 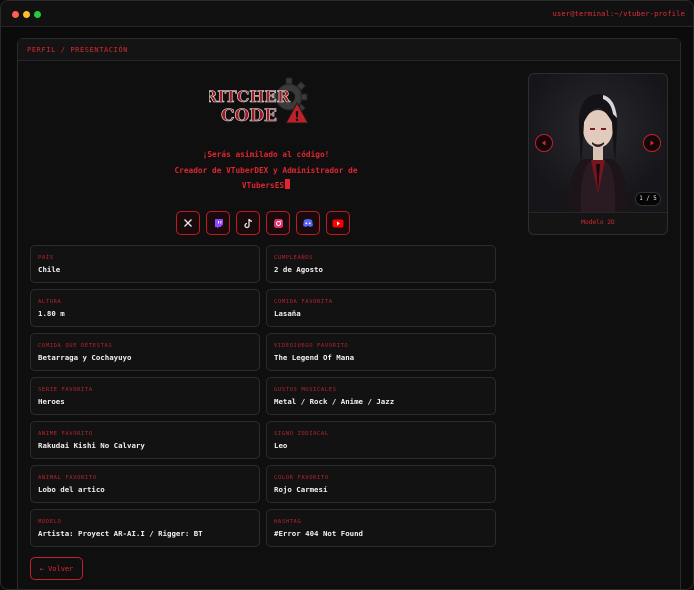 What do you see at coordinates (51, 313) in the screenshot?
I see `card-value: 1.80 m` at bounding box center [51, 313].